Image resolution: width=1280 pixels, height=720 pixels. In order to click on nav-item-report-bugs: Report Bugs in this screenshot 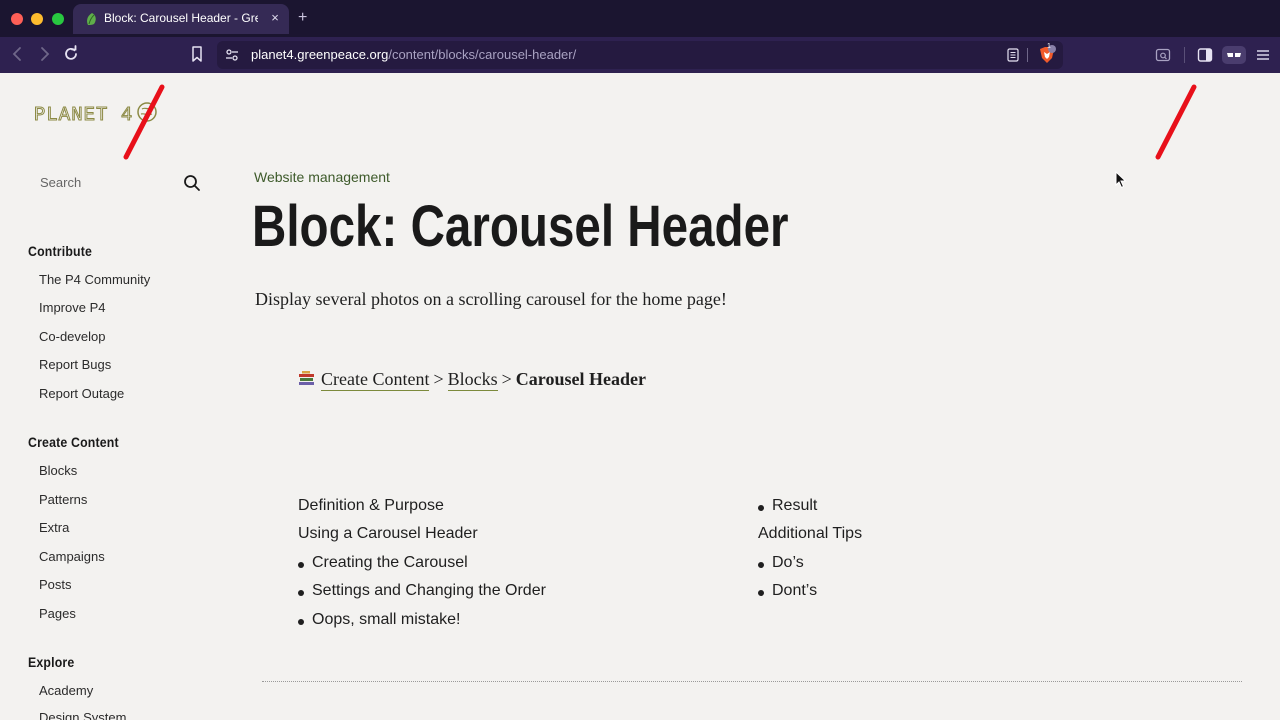, I will do `click(75, 364)`.